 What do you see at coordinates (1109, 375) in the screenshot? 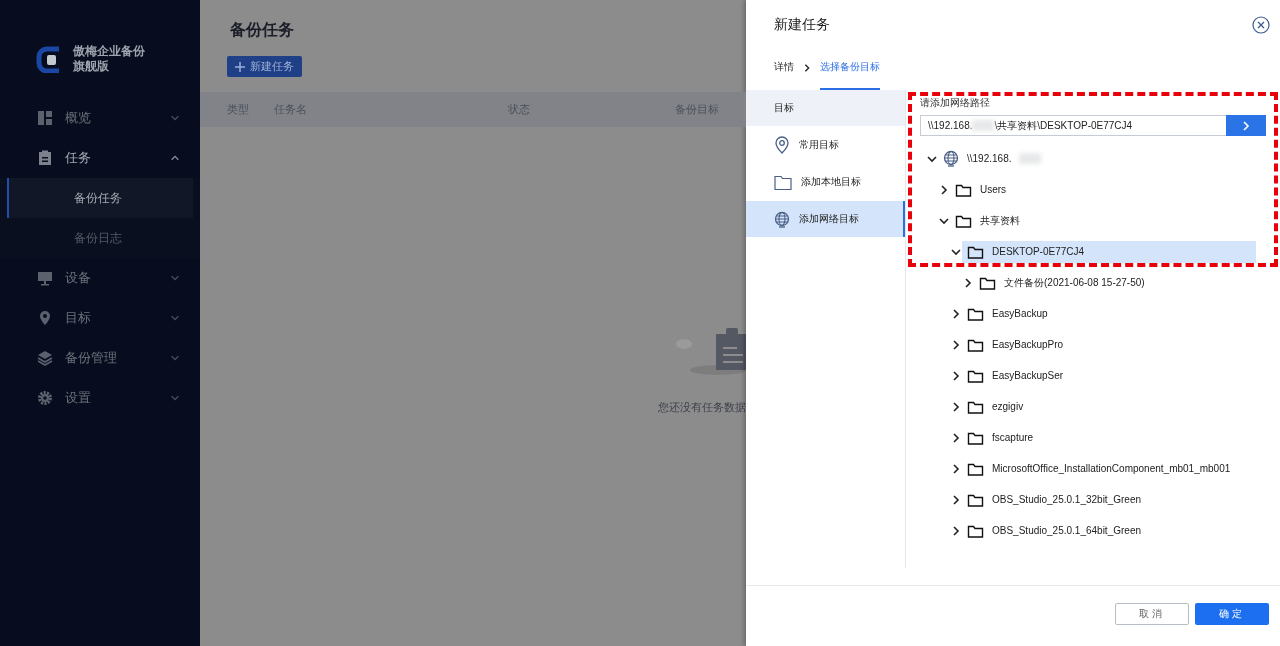
I see `tree-item: EasyBackupSer` at bounding box center [1109, 375].